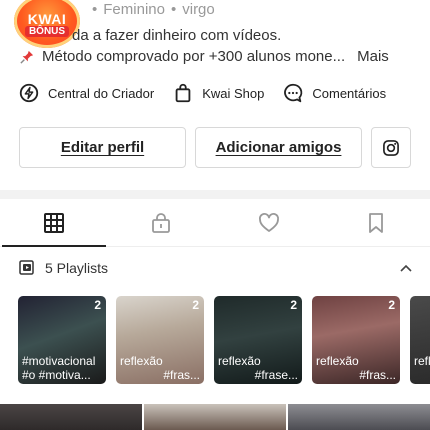 The width and height of the screenshot is (430, 430). I want to click on video-grid, so click(215, 417).